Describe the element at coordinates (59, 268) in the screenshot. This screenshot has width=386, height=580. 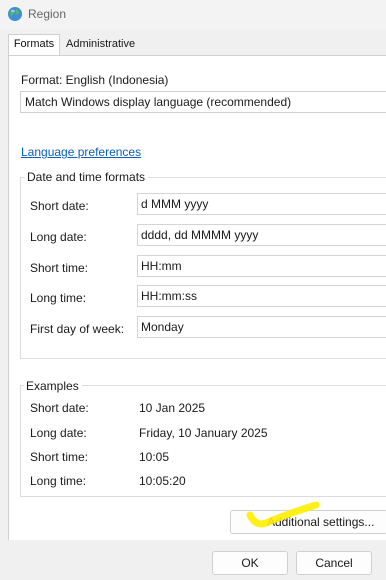
I see `short-time-label: Short time:` at that location.